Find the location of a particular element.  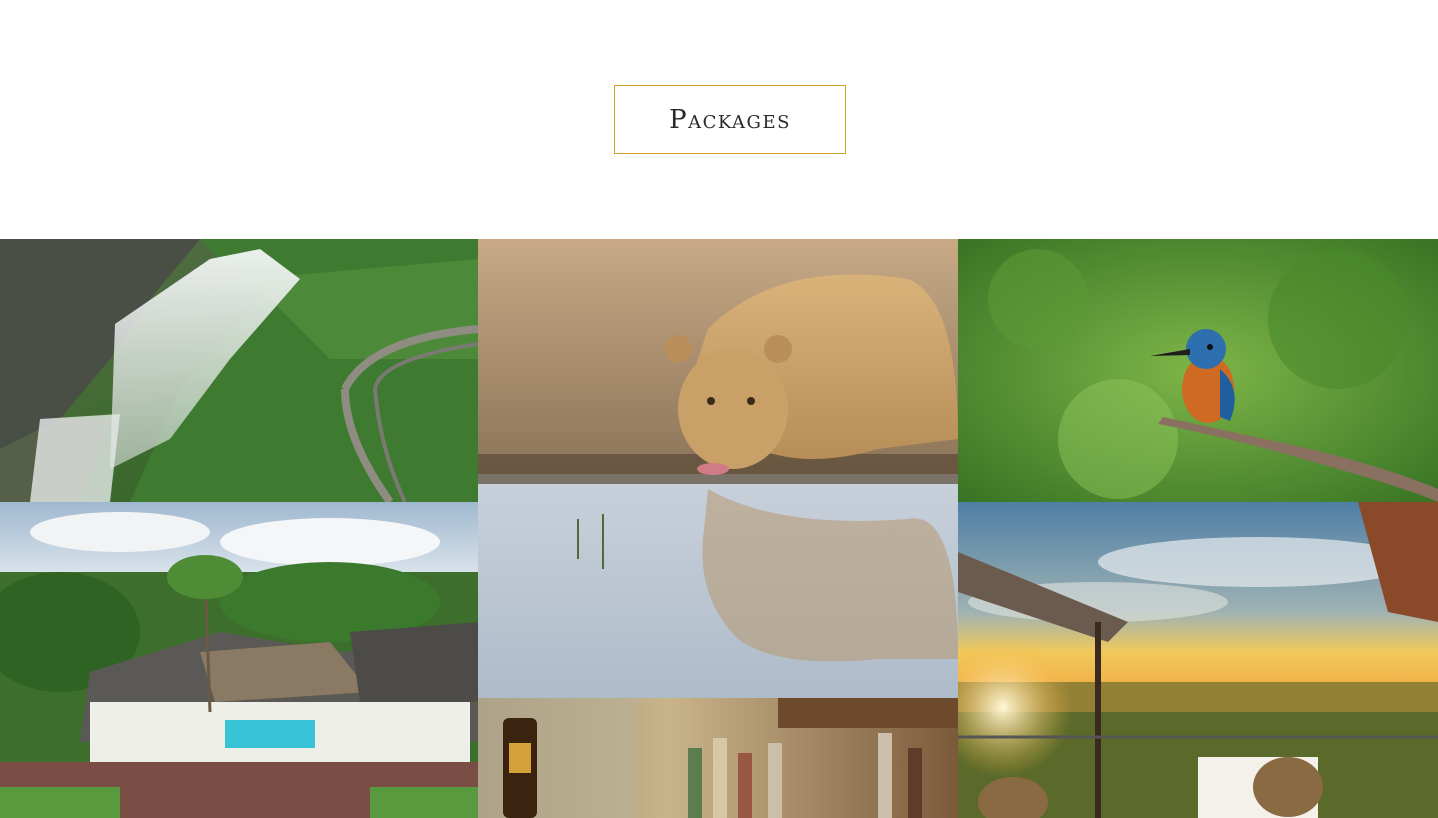

package-tile-sunset is located at coordinates (1198, 660).